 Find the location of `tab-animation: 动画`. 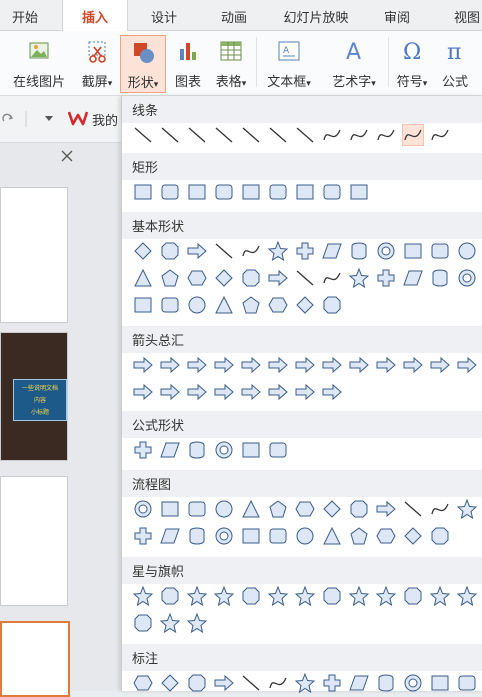

tab-animation: 动画 is located at coordinates (234, 15).